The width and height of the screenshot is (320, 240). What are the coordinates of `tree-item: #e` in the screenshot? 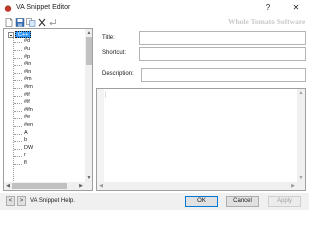 It's located at (44, 118).